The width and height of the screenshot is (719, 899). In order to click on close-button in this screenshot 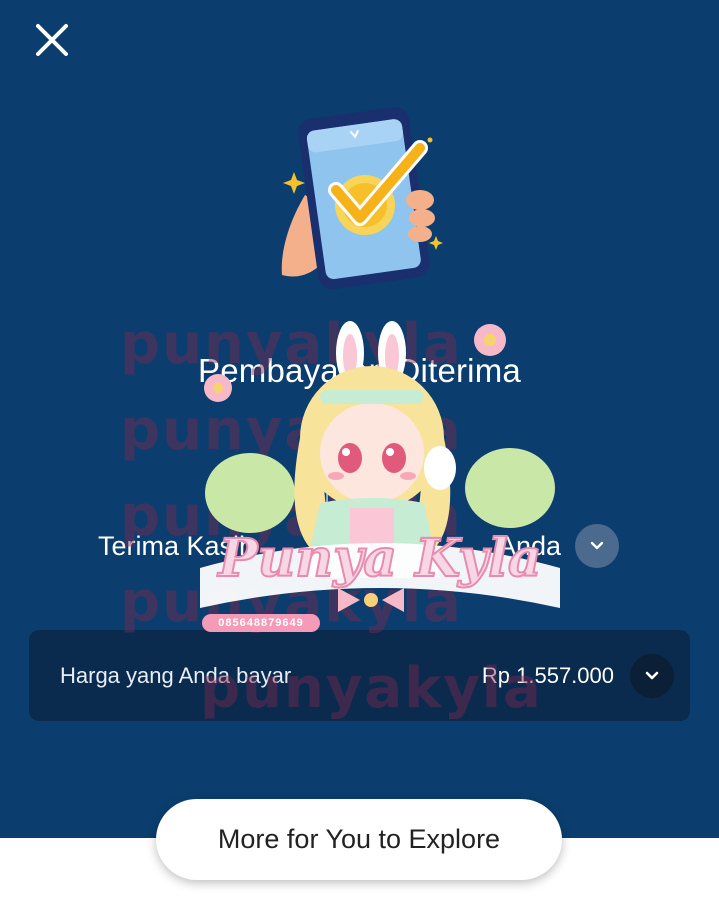, I will do `click(52, 40)`.